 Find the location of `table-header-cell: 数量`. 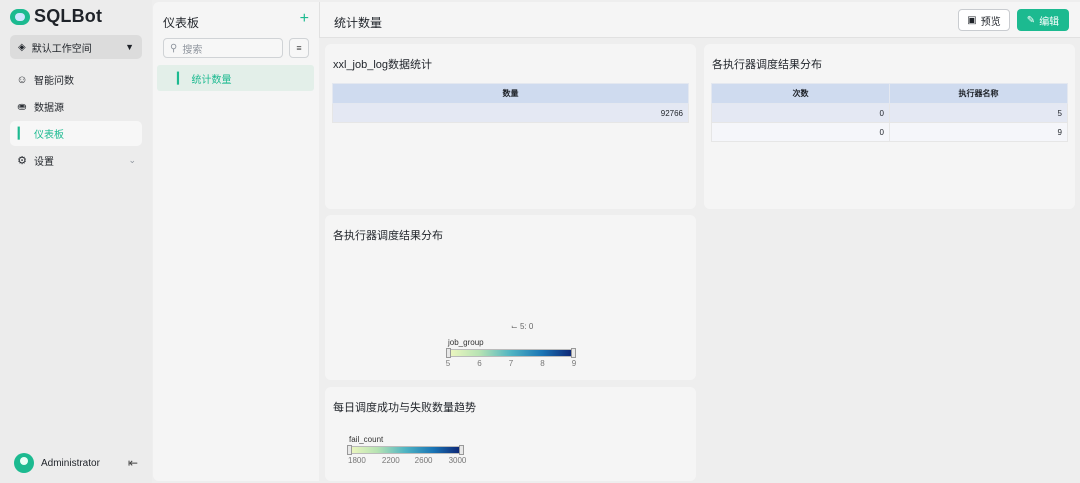

table-header-cell: 数量 is located at coordinates (510, 93).